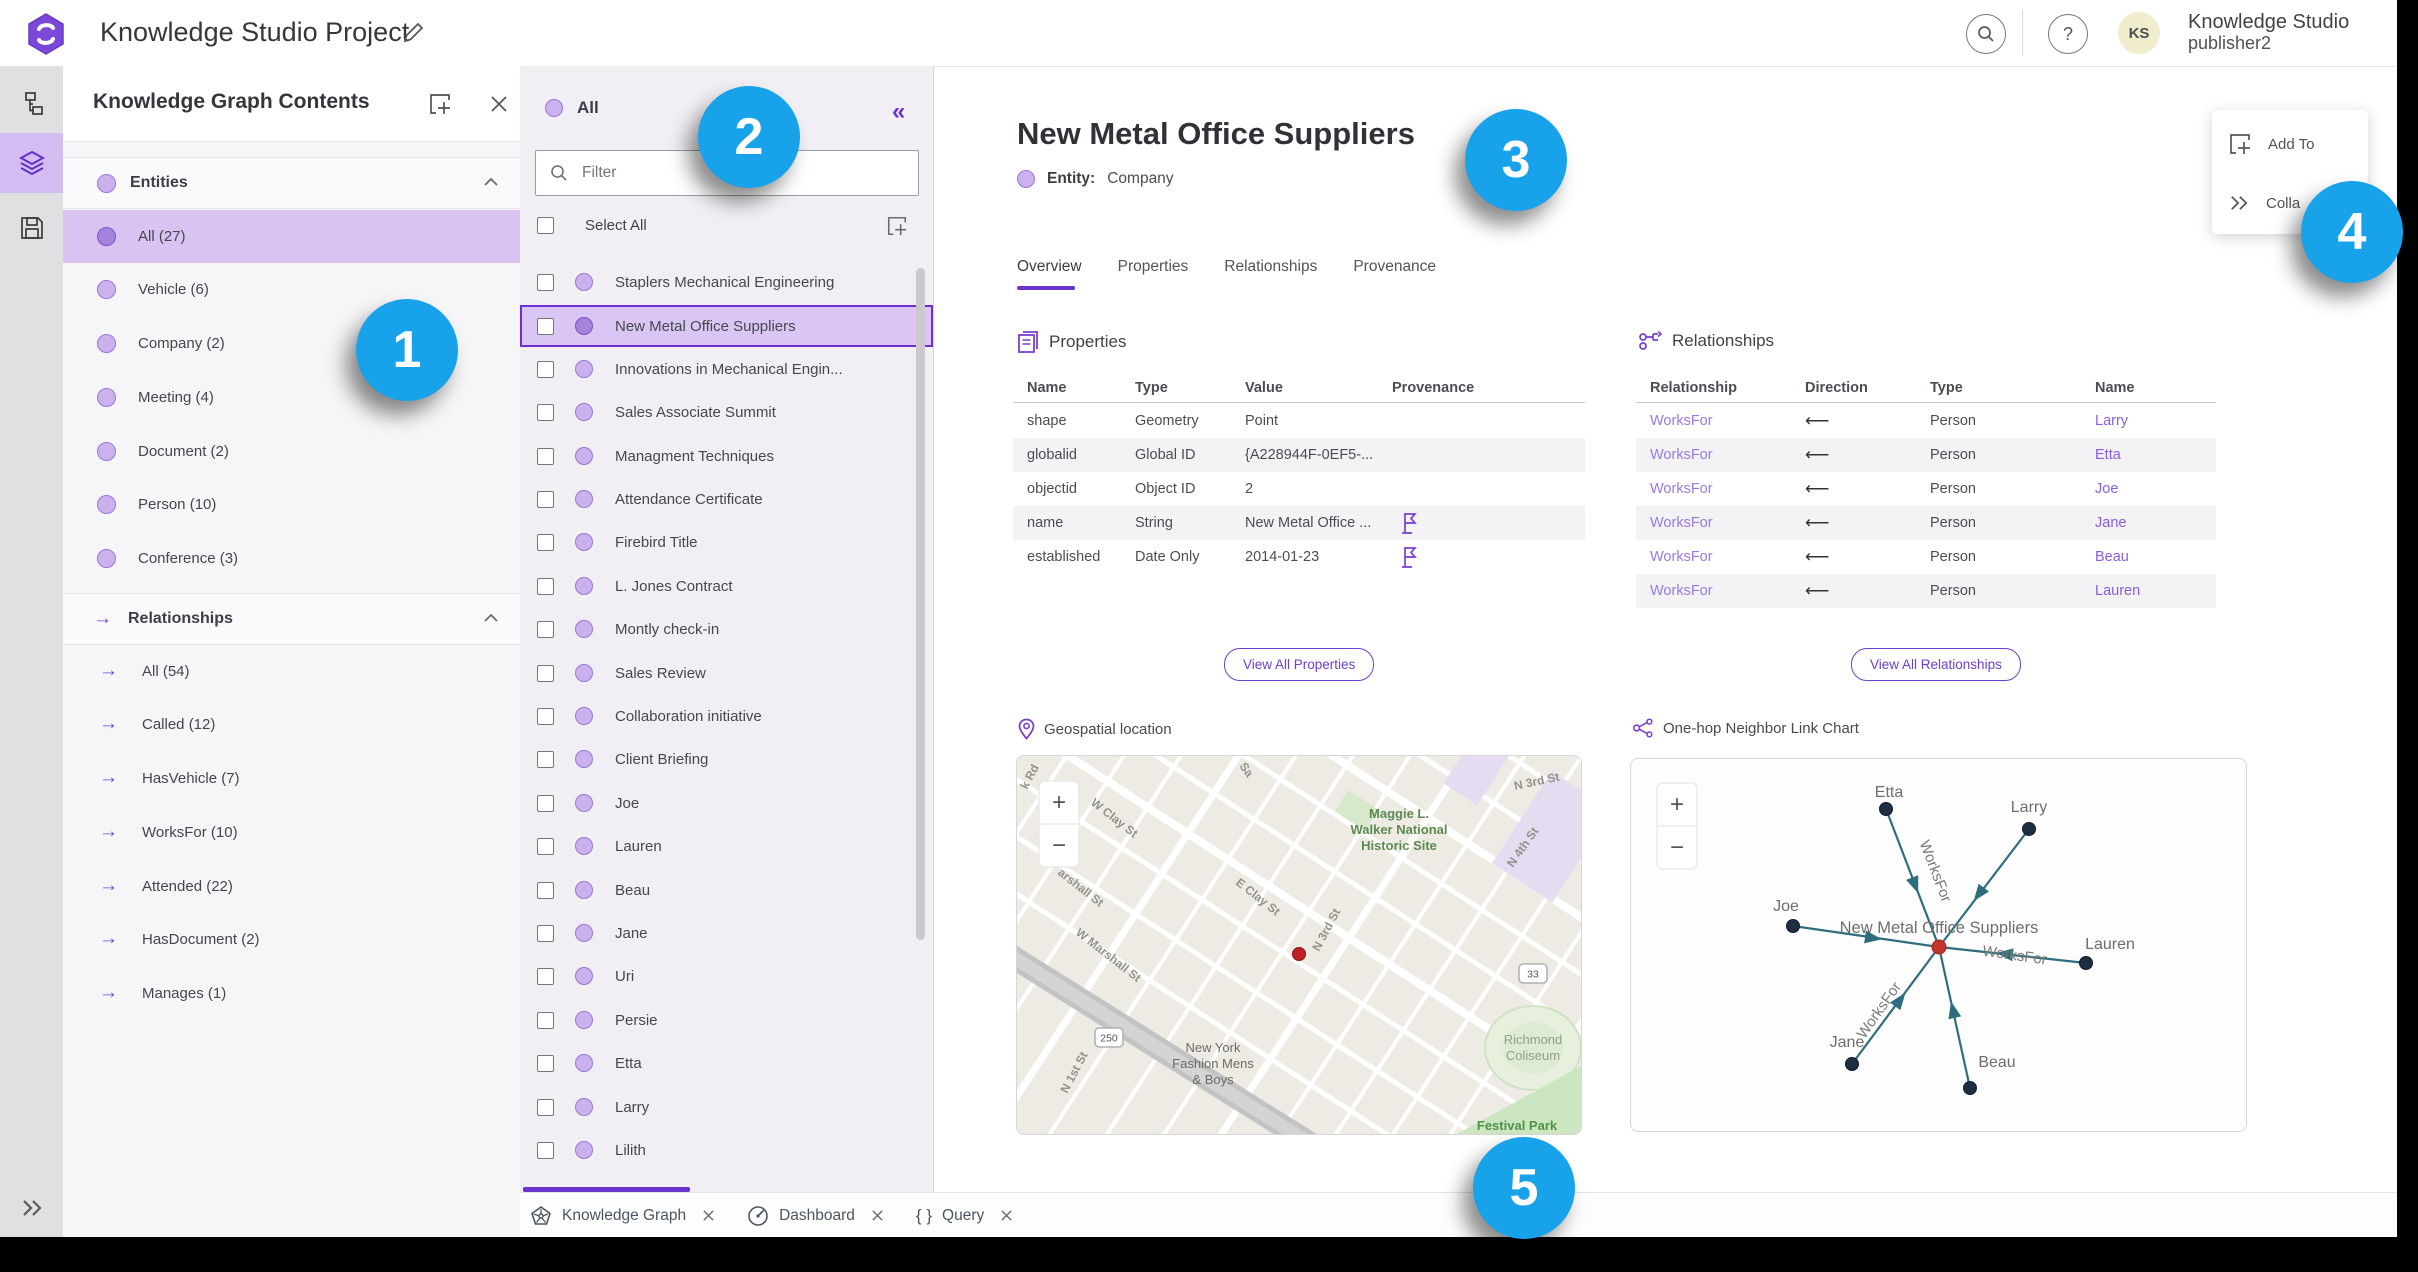 The image size is (2418, 1272). What do you see at coordinates (726, 282) in the screenshot?
I see `list-item: Staplers Mechanical Engineering` at bounding box center [726, 282].